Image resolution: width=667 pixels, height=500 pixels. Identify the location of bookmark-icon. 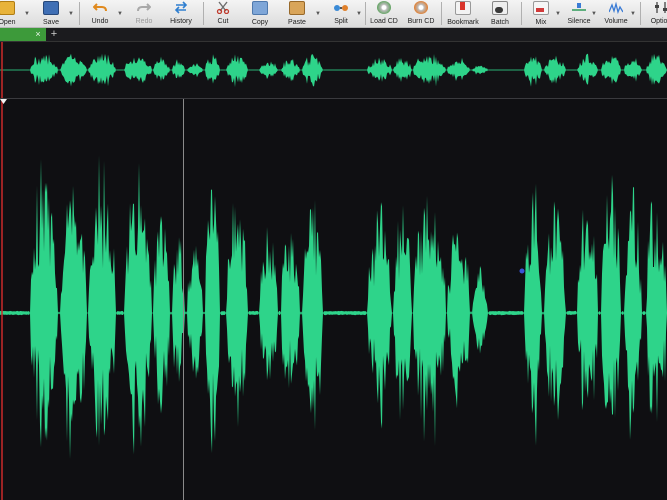
(463, 8).